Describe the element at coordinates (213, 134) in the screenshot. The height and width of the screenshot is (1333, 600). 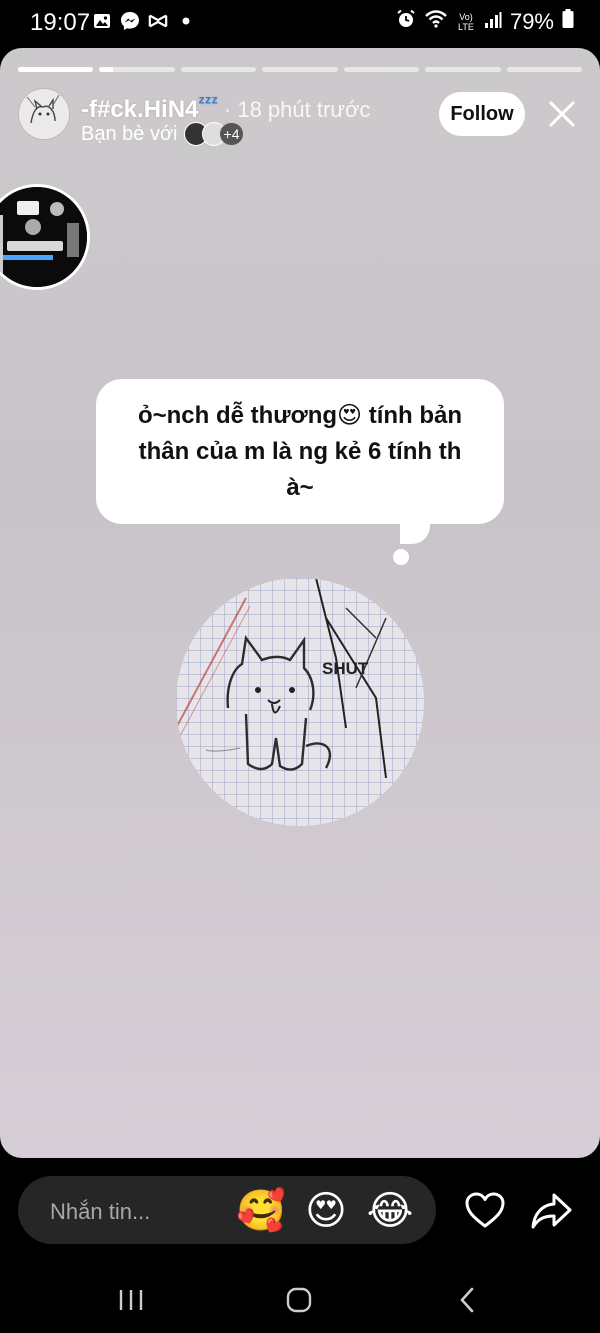
I see `friends-avatars: +4` at that location.